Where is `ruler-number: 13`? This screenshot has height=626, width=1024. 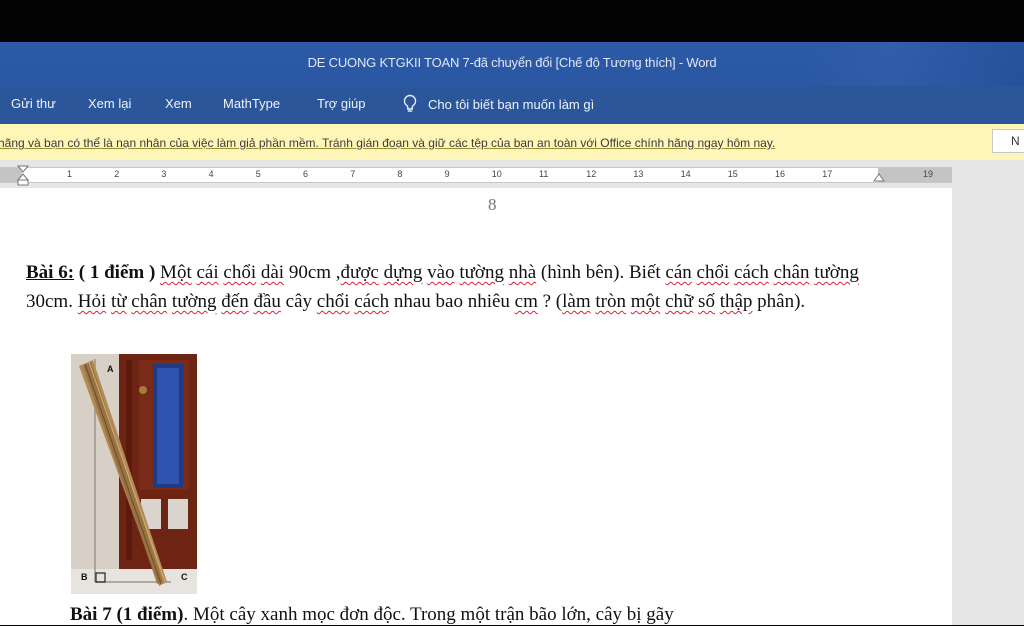
ruler-number: 13 is located at coordinates (638, 174).